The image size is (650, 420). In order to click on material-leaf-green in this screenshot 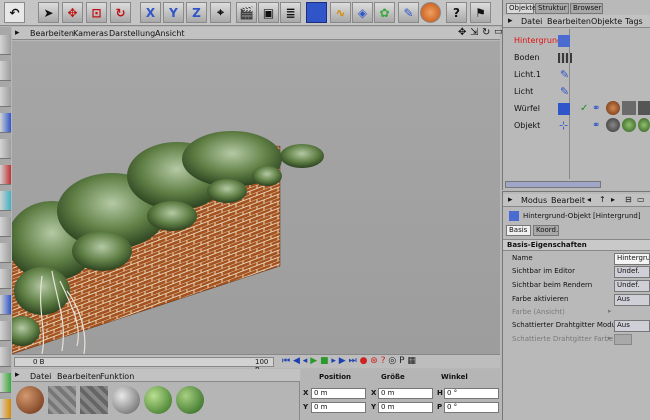, I will do `click(158, 400)`.